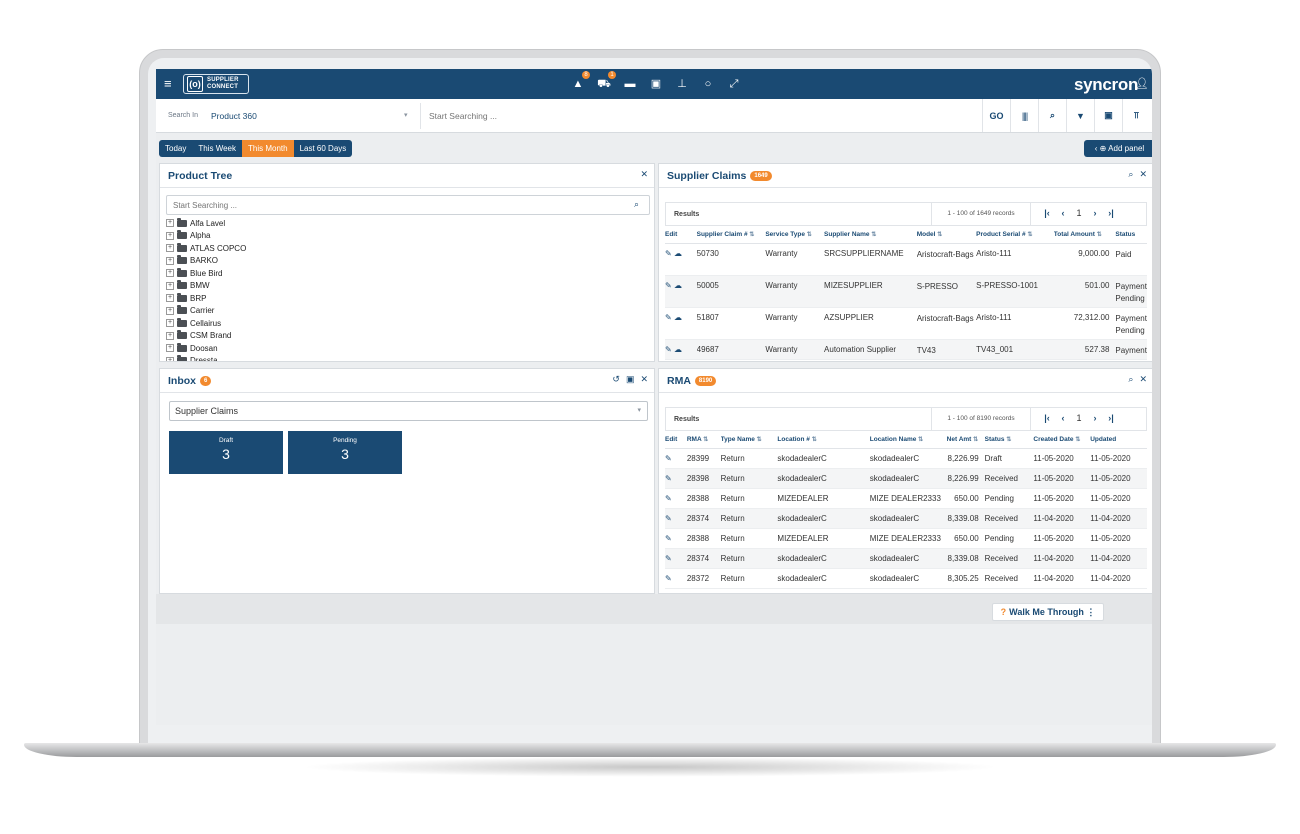 The image size is (1300, 834). What do you see at coordinates (406, 236) in the screenshot?
I see `tree-item: + Alpha` at bounding box center [406, 236].